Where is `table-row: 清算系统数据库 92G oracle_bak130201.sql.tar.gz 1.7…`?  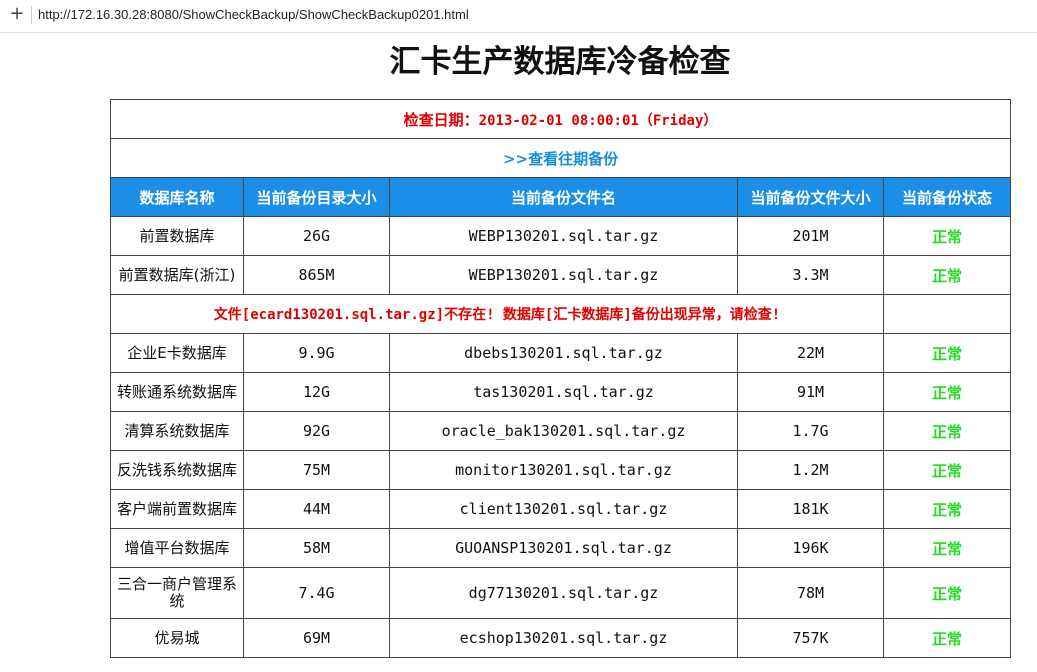
table-row: 清算系统数据库 92G oracle_bak130201.sql.tar.gz 1.7… is located at coordinates (561, 431).